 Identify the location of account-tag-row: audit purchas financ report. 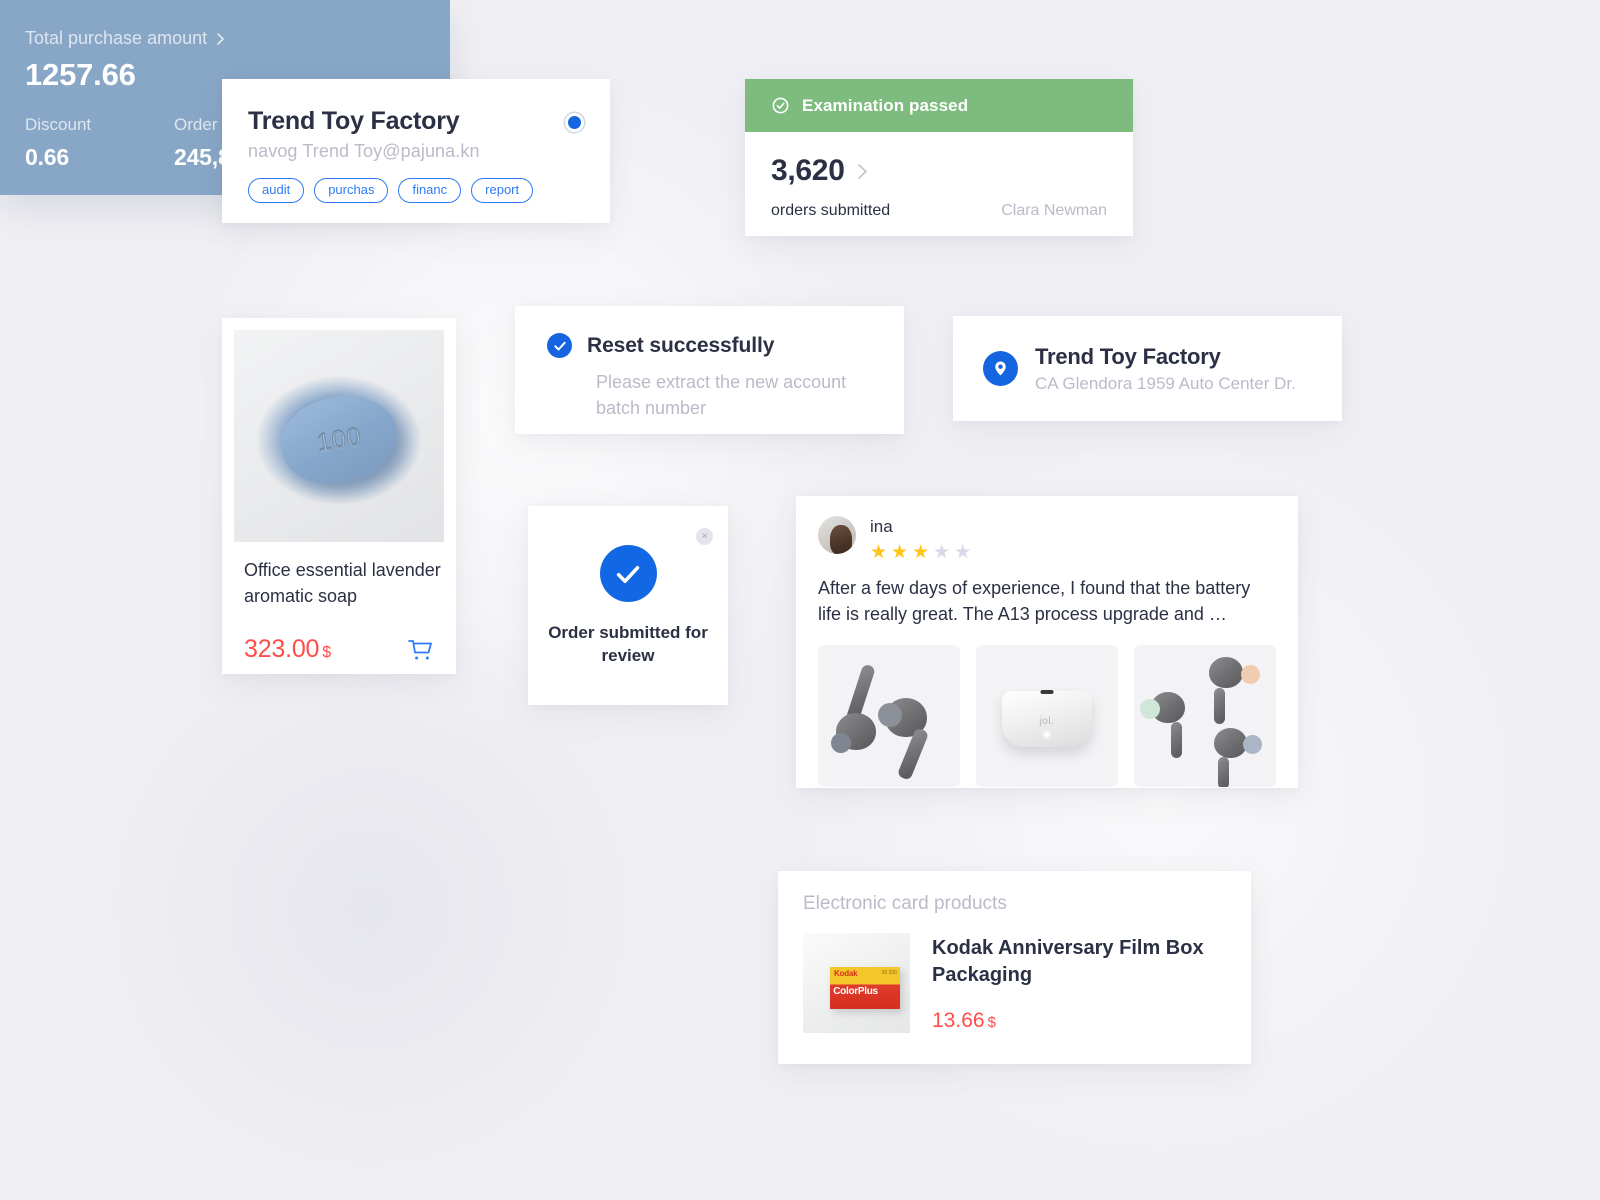
(416, 191).